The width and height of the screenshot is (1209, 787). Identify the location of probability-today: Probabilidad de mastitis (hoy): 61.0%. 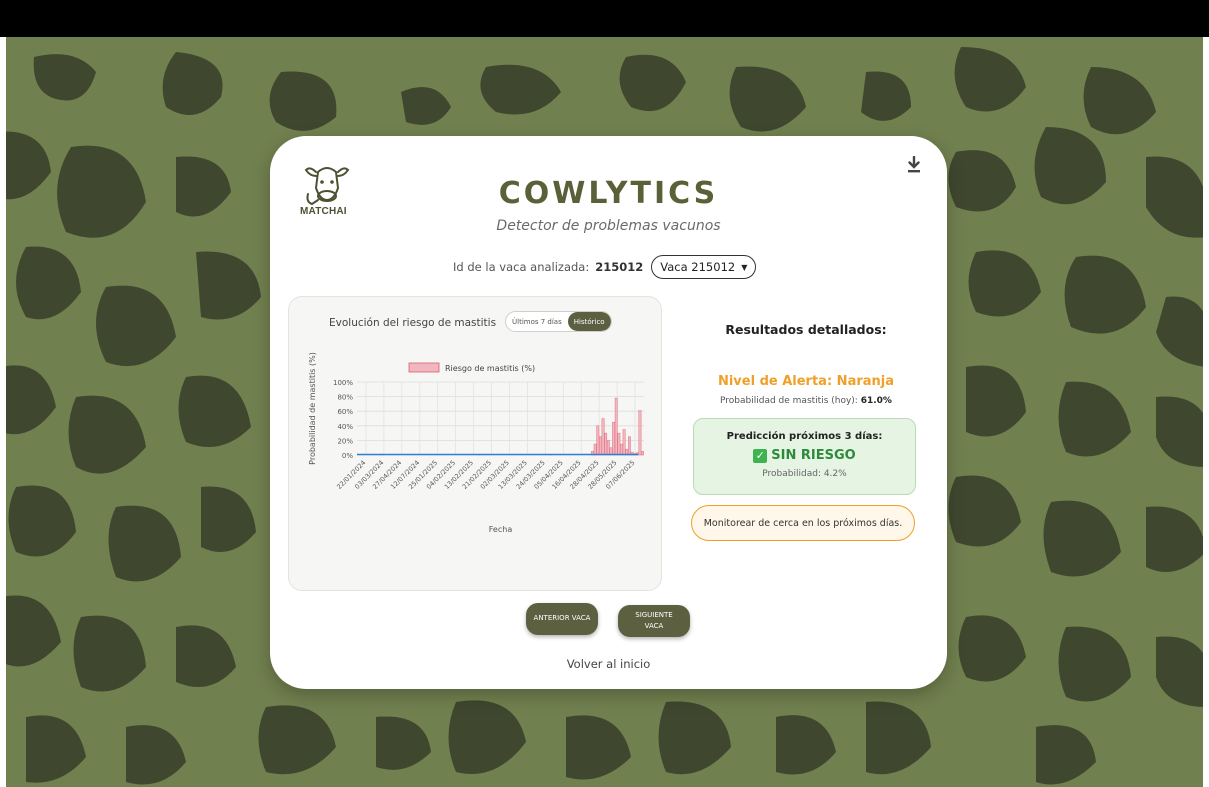
(806, 401).